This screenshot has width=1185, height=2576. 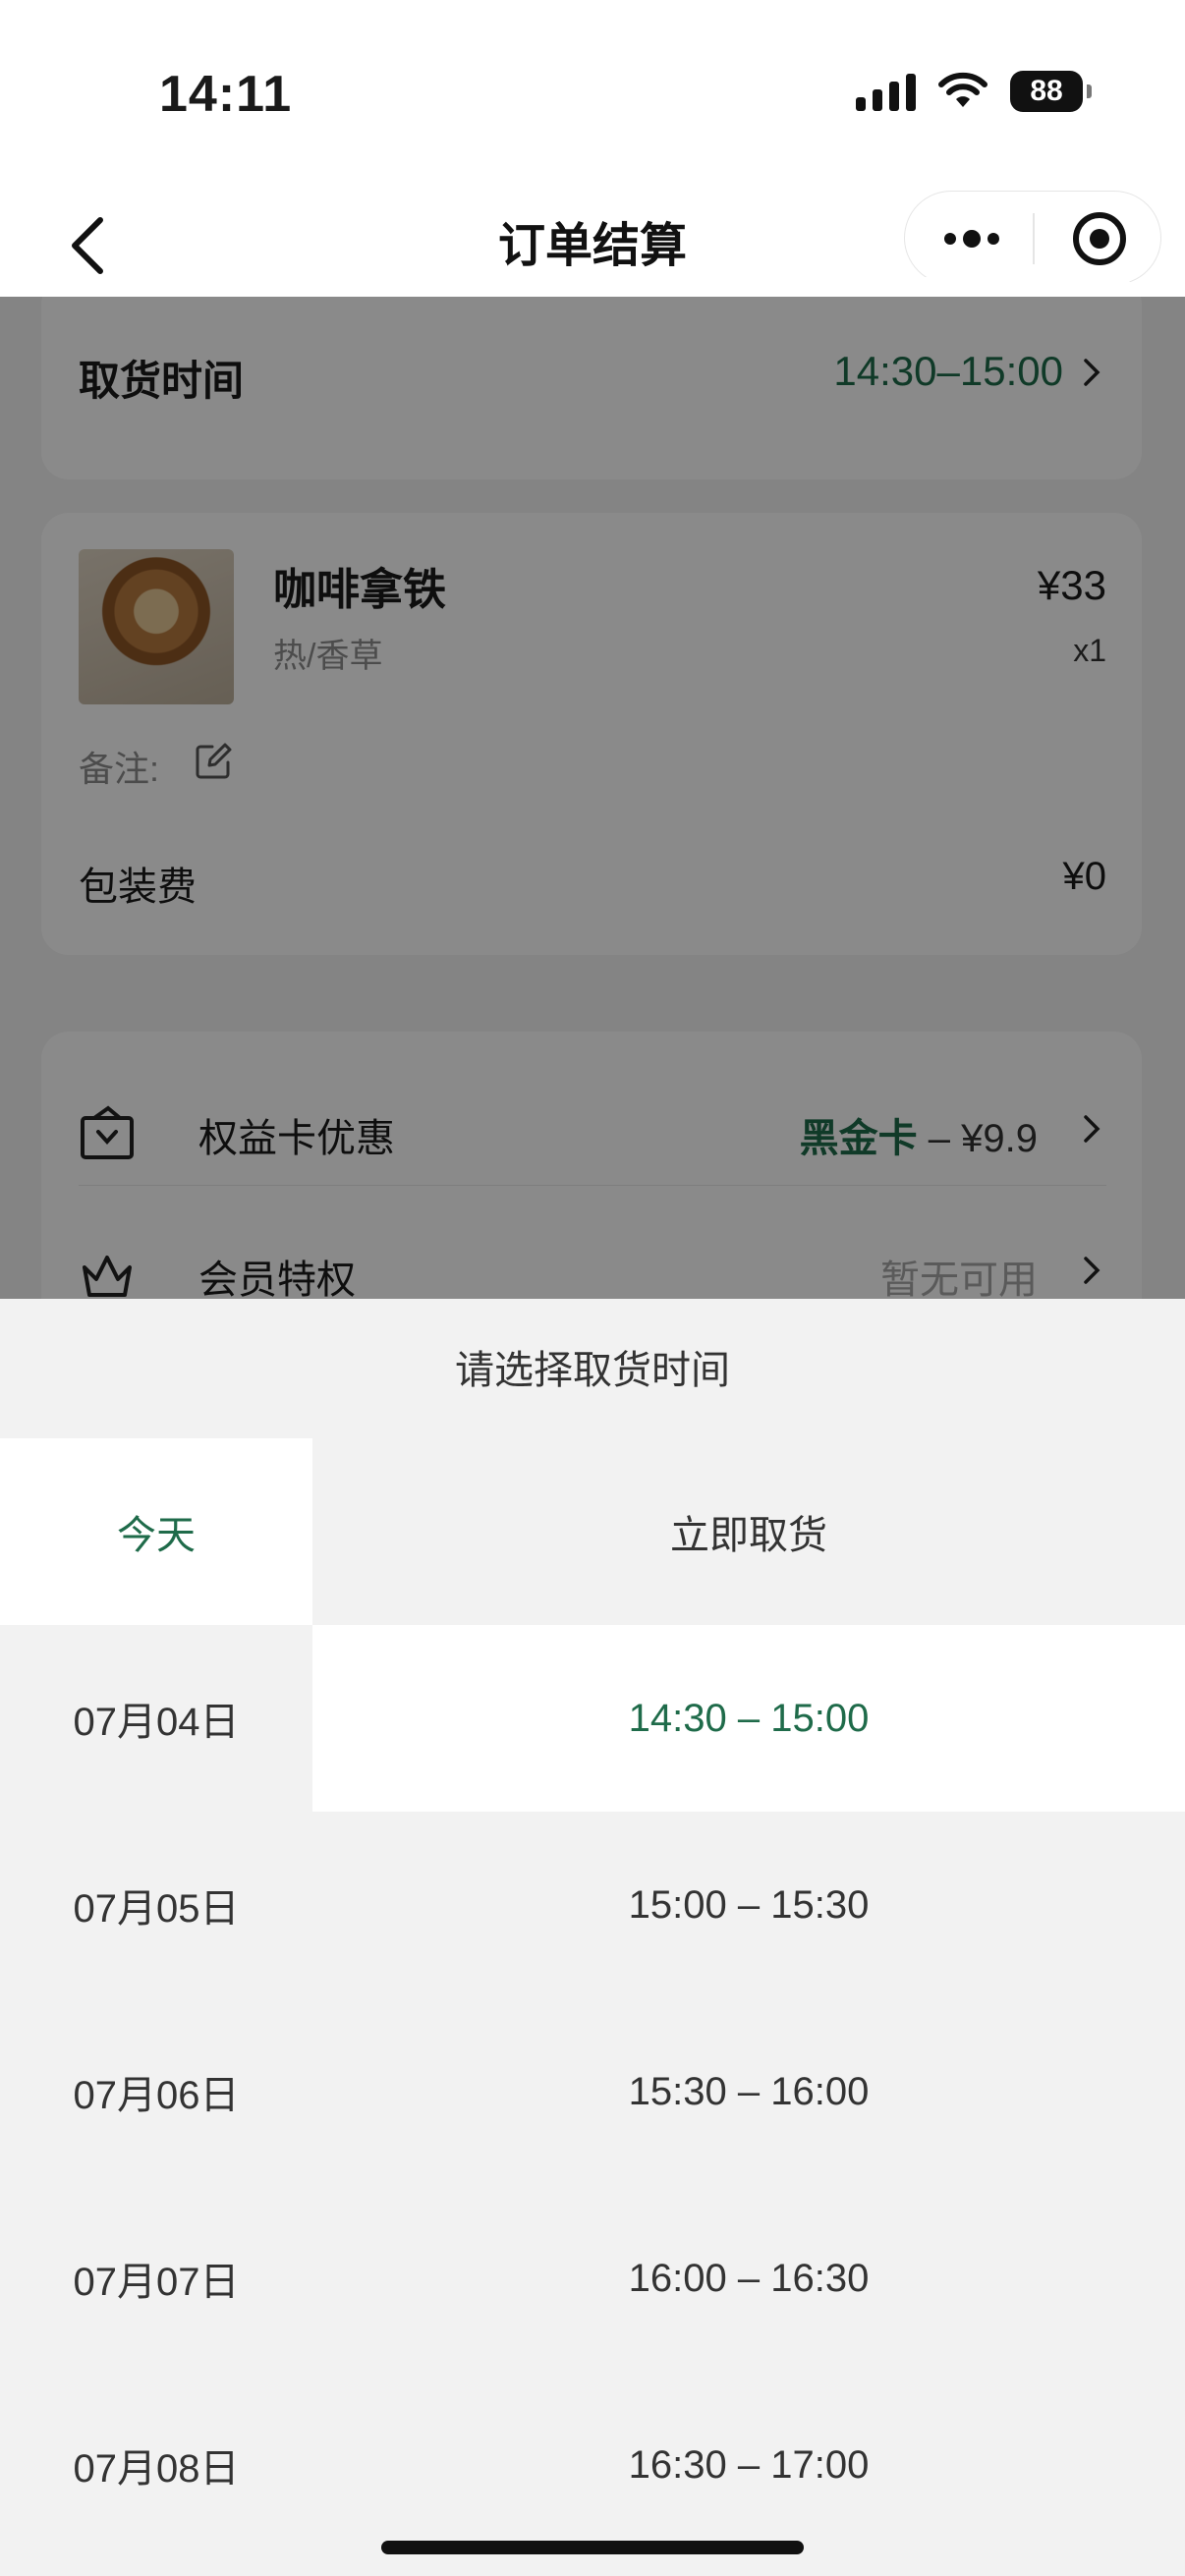 I want to click on wifi-icon, so click(x=963, y=89).